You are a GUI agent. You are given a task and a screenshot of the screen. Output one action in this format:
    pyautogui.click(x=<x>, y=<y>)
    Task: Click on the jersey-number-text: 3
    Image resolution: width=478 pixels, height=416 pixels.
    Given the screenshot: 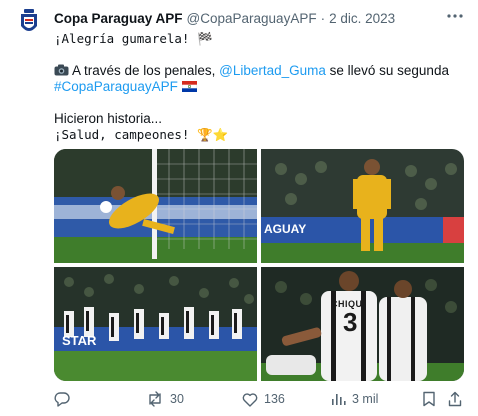 What is the action you would take?
    pyautogui.click(x=350, y=322)
    